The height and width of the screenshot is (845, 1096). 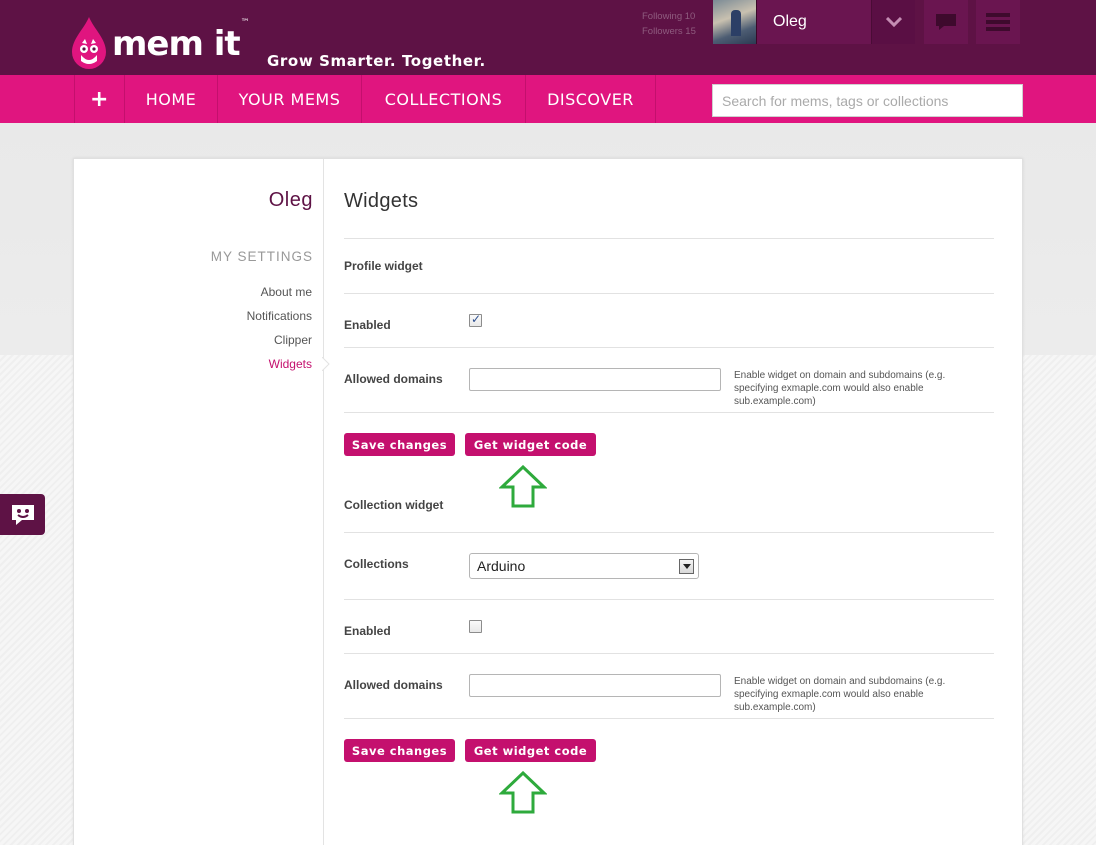 I want to click on add-mem-button: +, so click(x=100, y=99).